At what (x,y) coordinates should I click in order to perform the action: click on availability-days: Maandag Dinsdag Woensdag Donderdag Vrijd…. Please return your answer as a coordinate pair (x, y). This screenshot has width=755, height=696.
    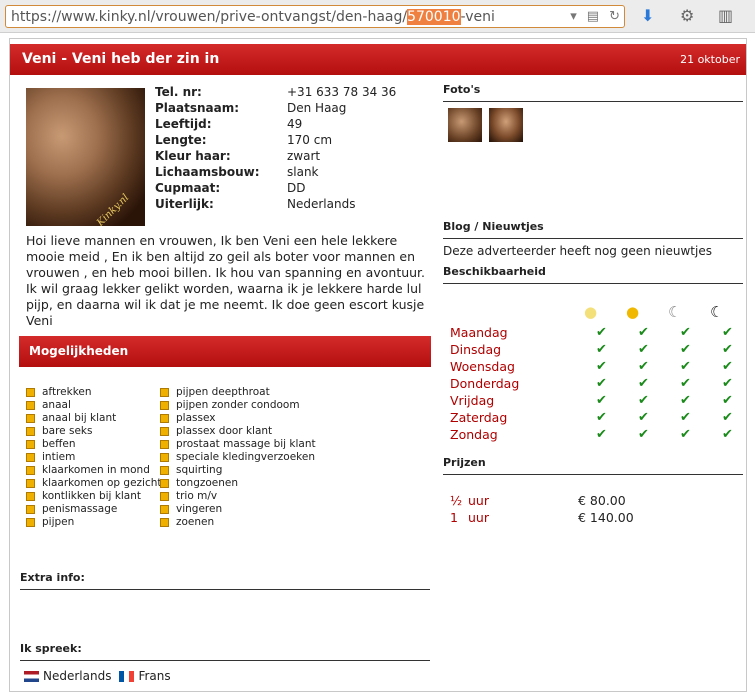
    Looking at the image, I should click on (484, 383).